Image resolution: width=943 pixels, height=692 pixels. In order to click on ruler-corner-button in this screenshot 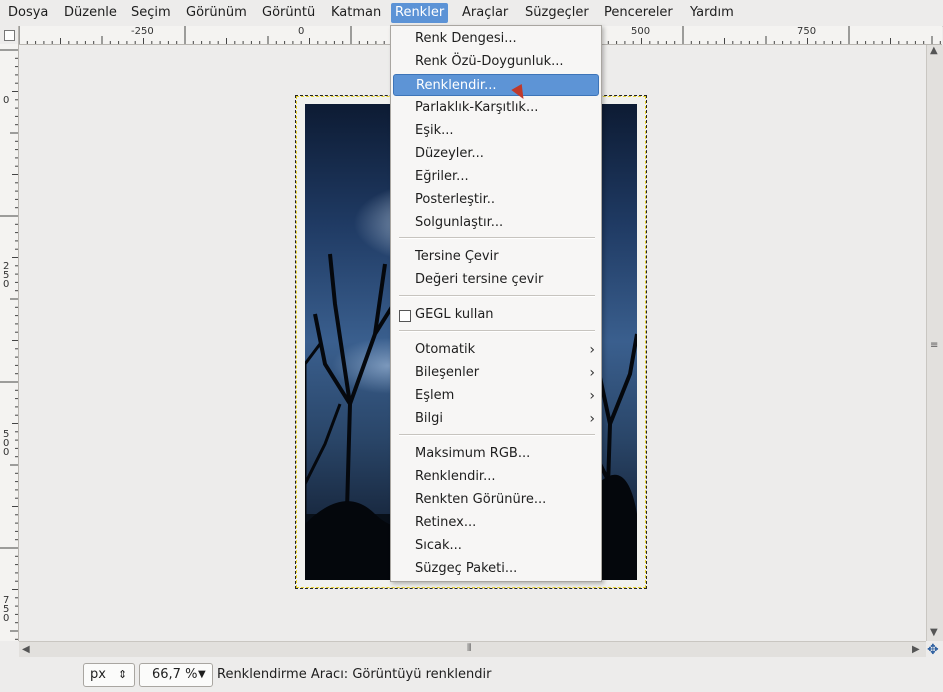, I will do `click(9, 35)`.